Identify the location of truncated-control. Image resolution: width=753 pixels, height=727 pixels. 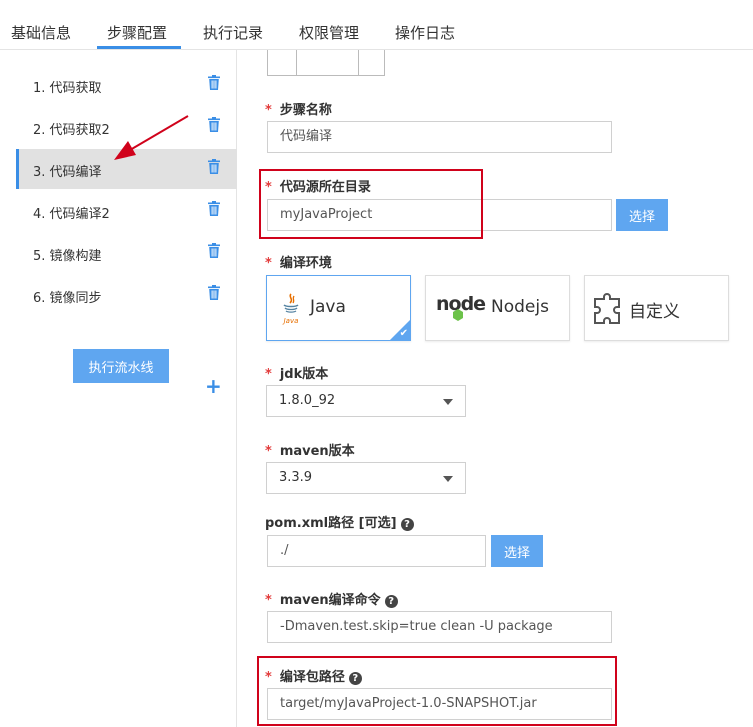
(326, 63).